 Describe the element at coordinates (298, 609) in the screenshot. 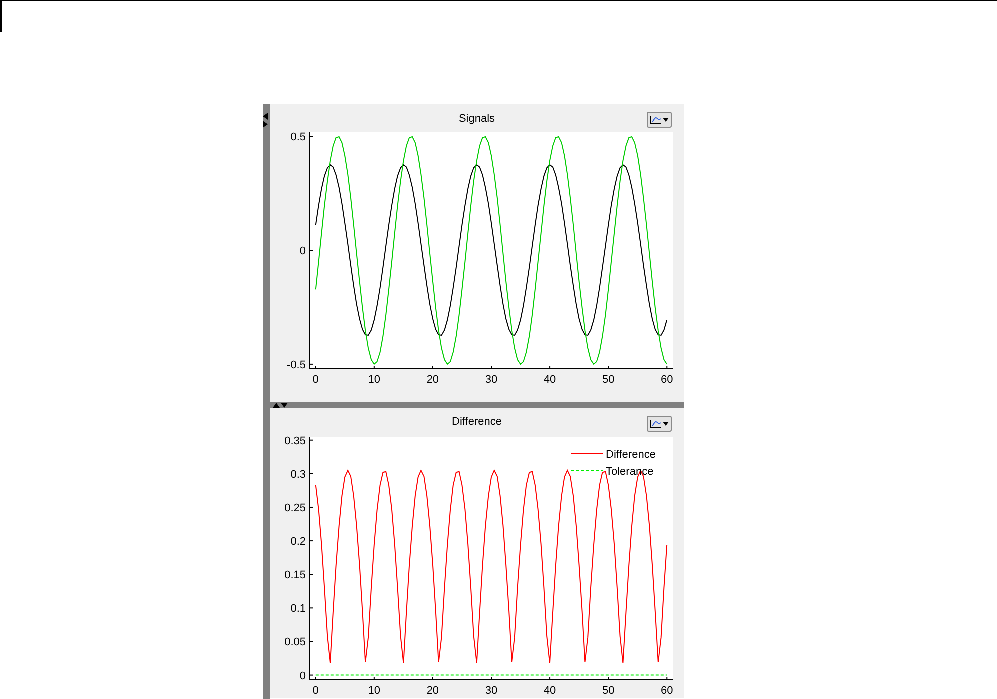

I see `tick-label: 0.1` at that location.